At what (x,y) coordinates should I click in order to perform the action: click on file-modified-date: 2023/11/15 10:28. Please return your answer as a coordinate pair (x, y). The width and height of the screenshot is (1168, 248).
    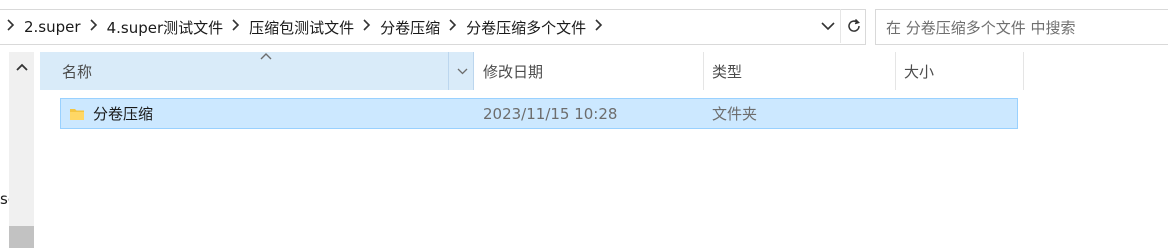
    Looking at the image, I should click on (550, 113).